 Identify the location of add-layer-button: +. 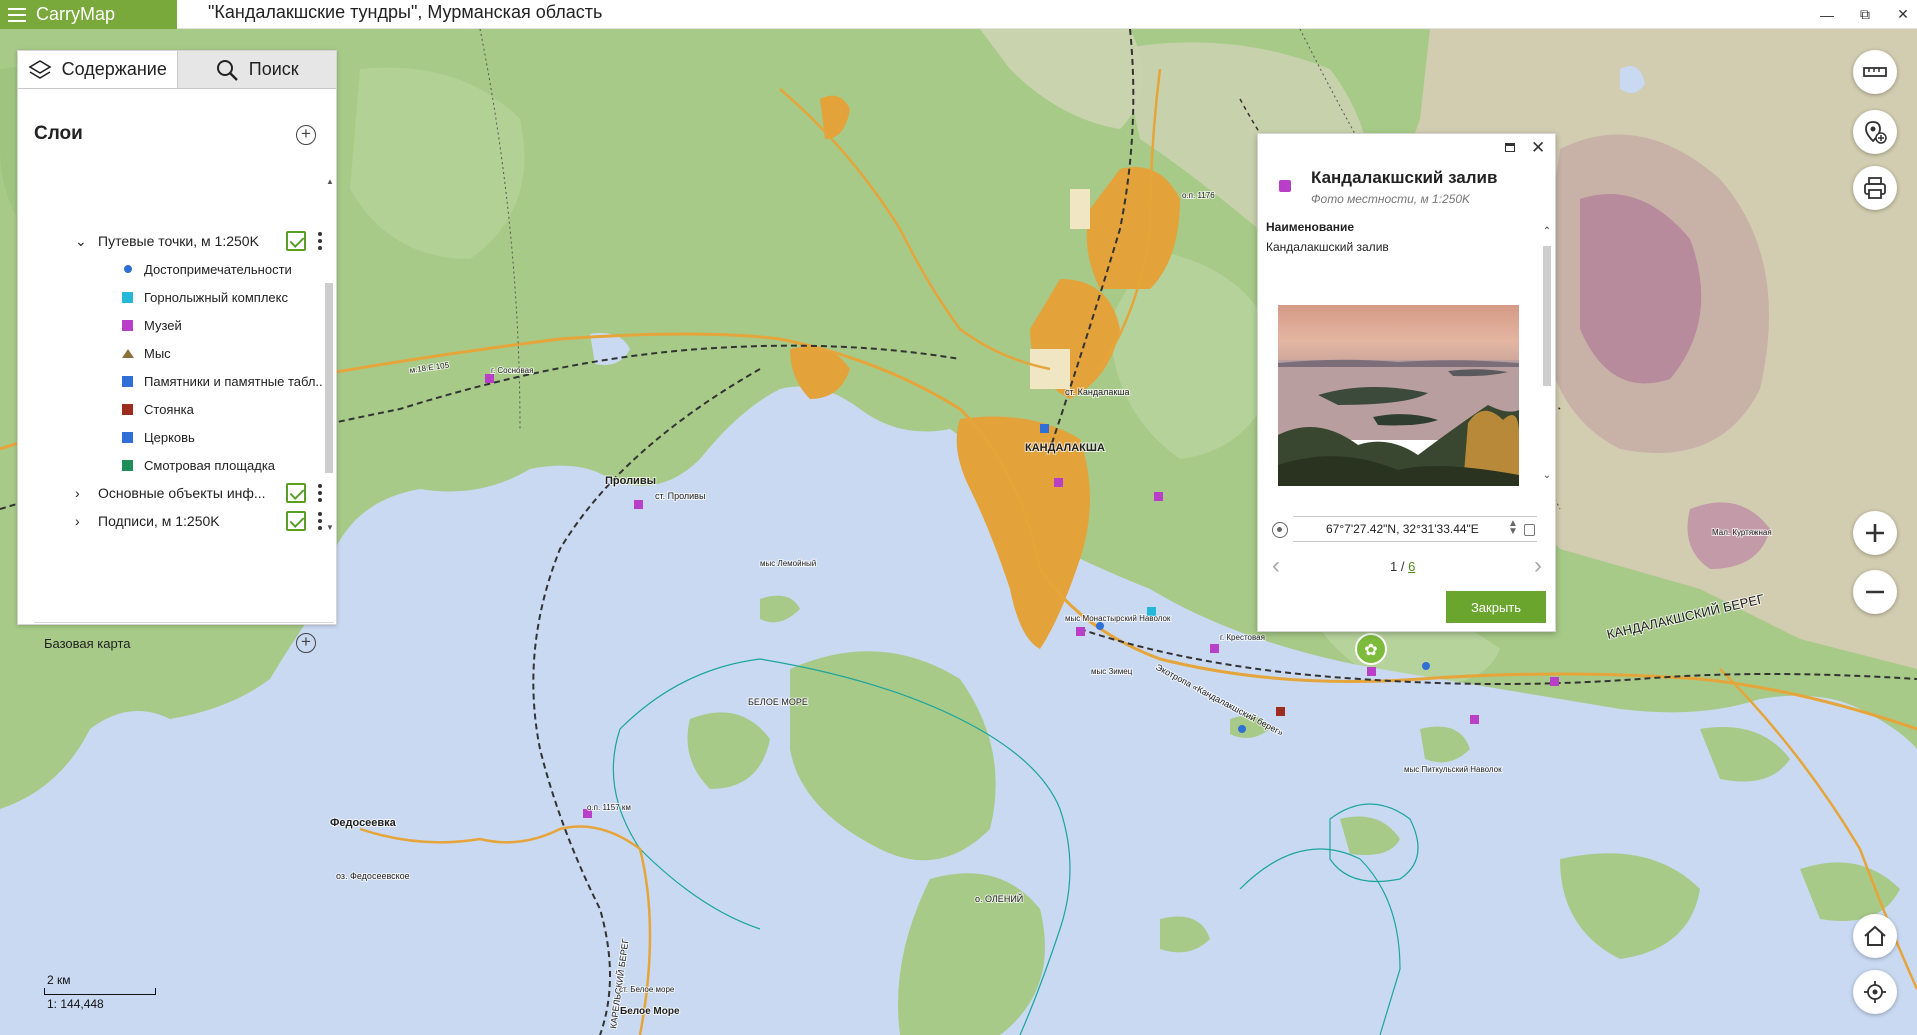
(306, 135).